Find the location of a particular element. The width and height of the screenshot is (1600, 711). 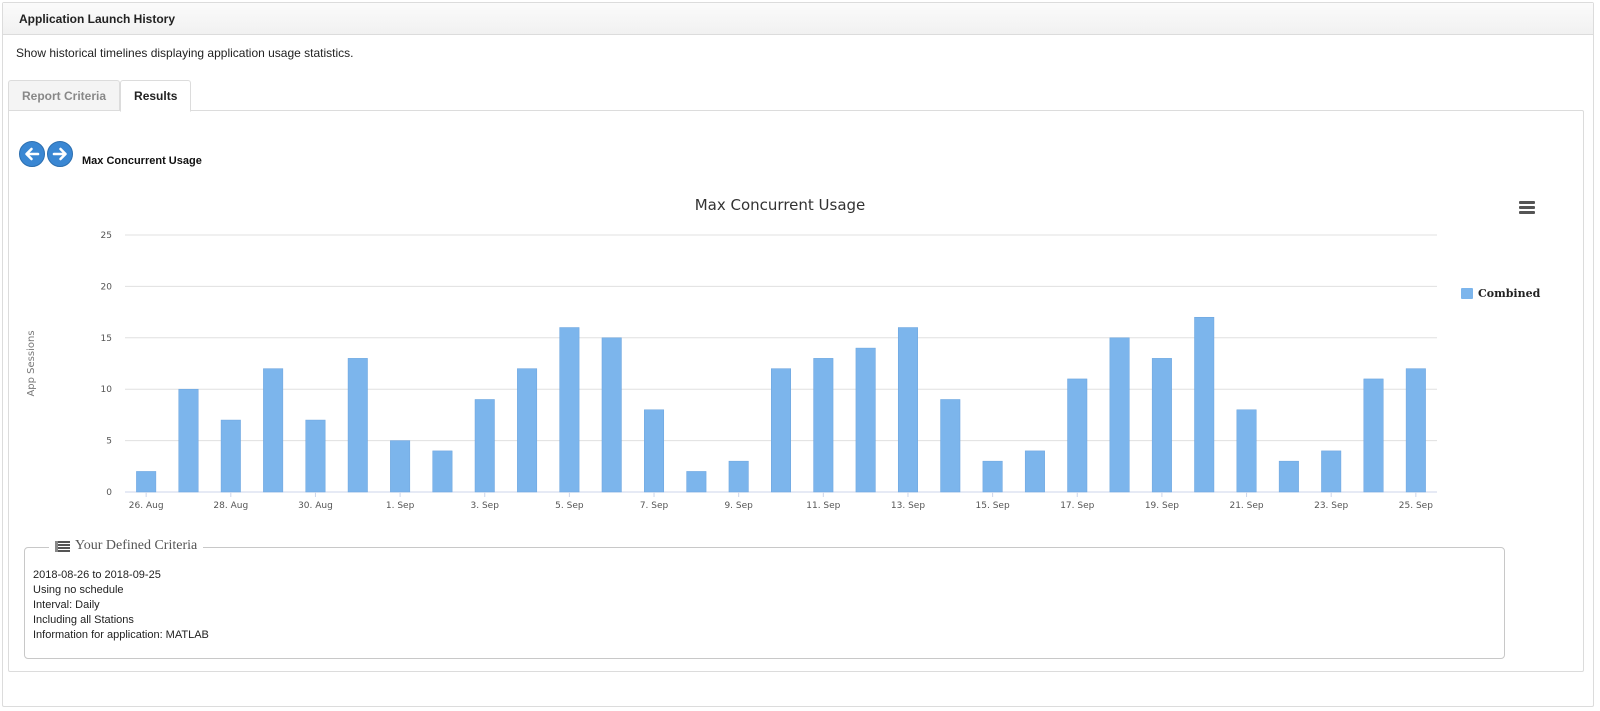

x-tick-label: 30. Aug is located at coordinates (315, 506).